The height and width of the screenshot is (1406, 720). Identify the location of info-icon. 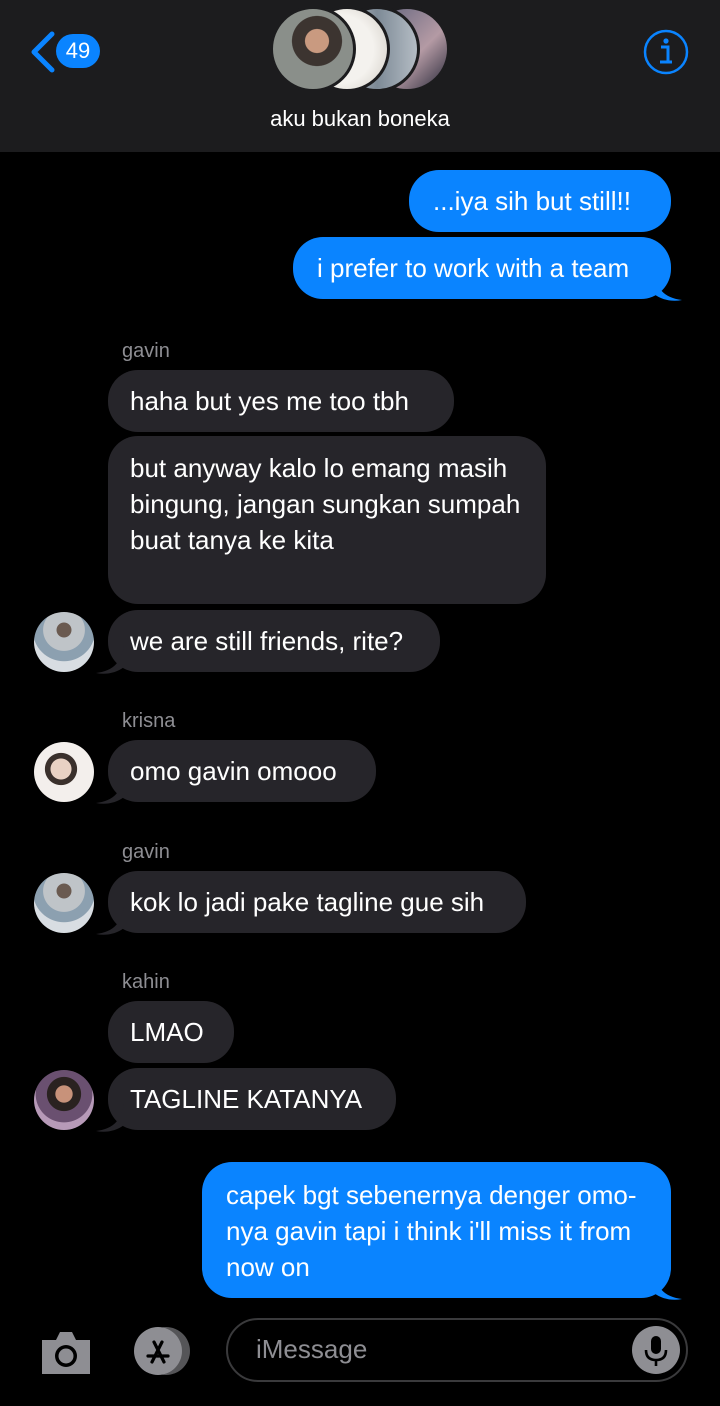
(666, 52).